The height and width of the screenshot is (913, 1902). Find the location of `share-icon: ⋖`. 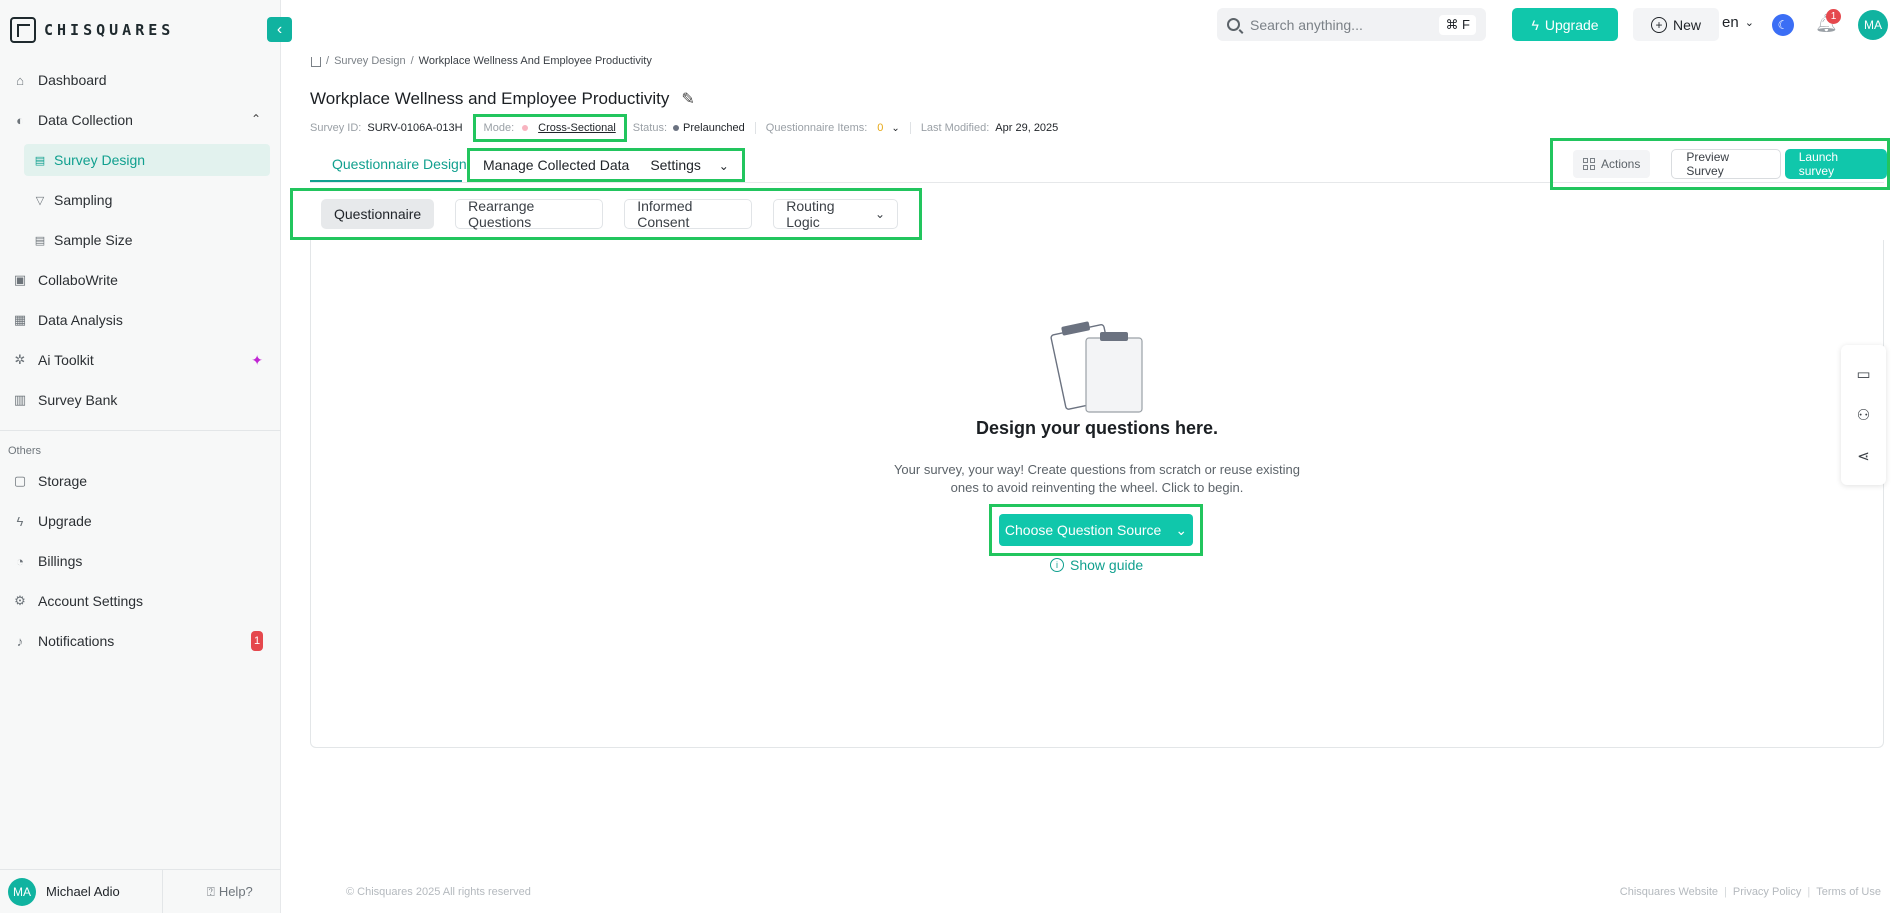

share-icon: ⋖ is located at coordinates (1863, 456).